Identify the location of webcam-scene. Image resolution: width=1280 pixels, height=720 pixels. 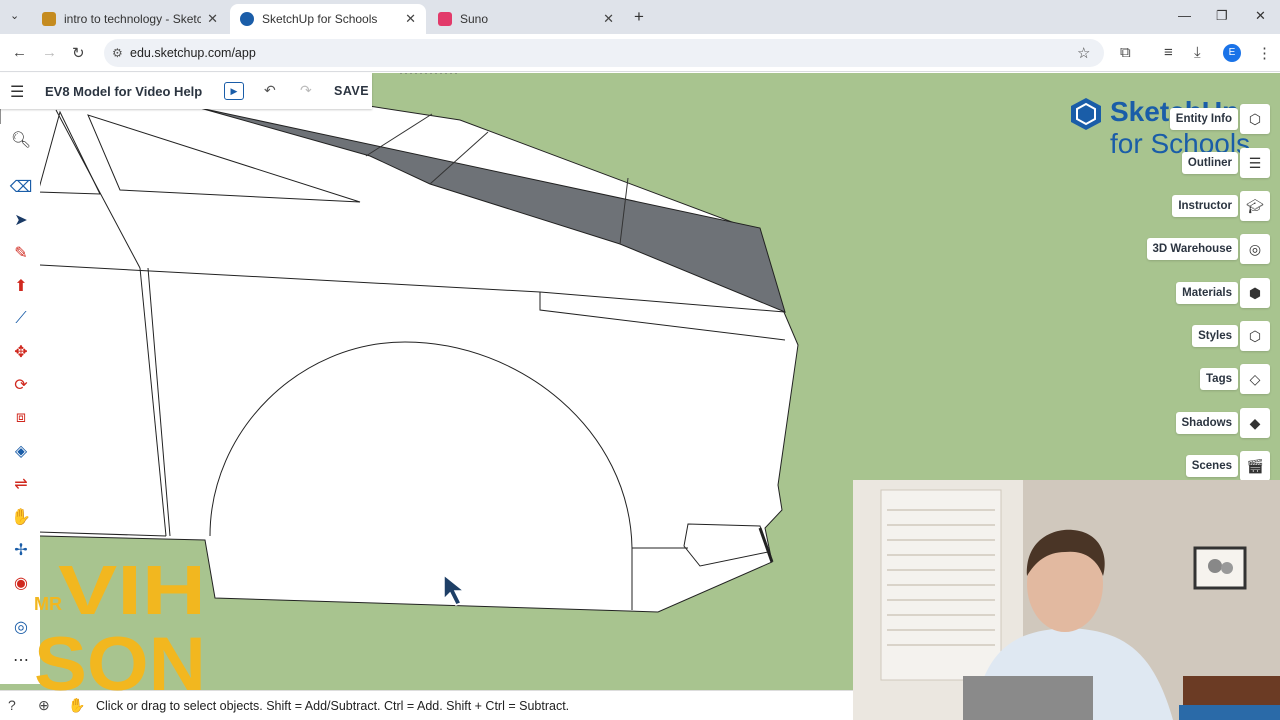
(1066, 600).